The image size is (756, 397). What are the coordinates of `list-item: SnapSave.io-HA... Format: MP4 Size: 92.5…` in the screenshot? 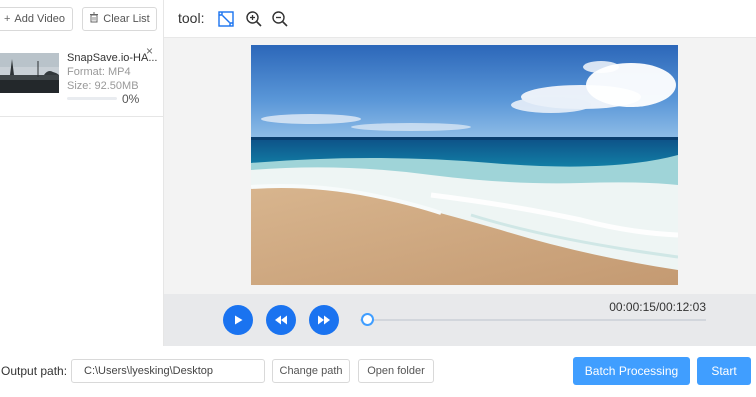 It's located at (81, 78).